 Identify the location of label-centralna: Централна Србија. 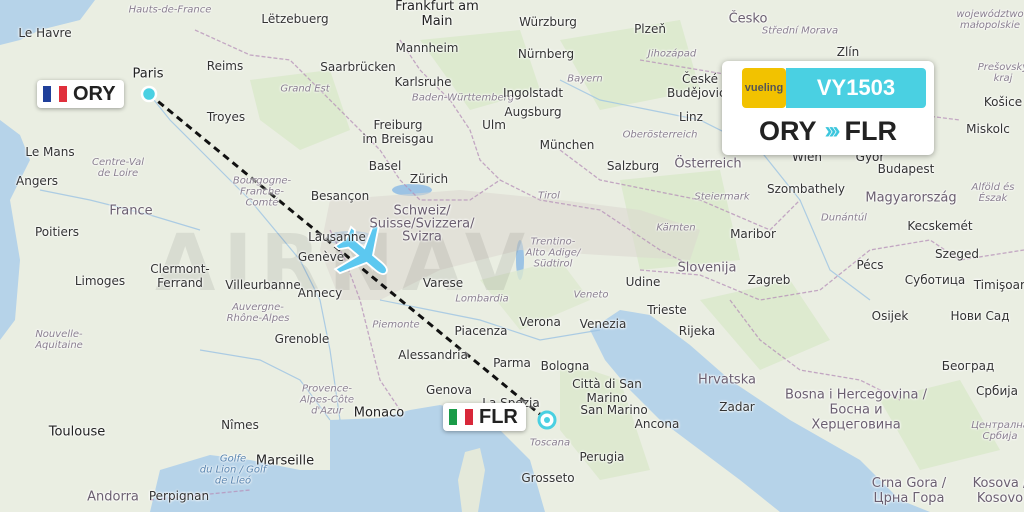
(997, 431).